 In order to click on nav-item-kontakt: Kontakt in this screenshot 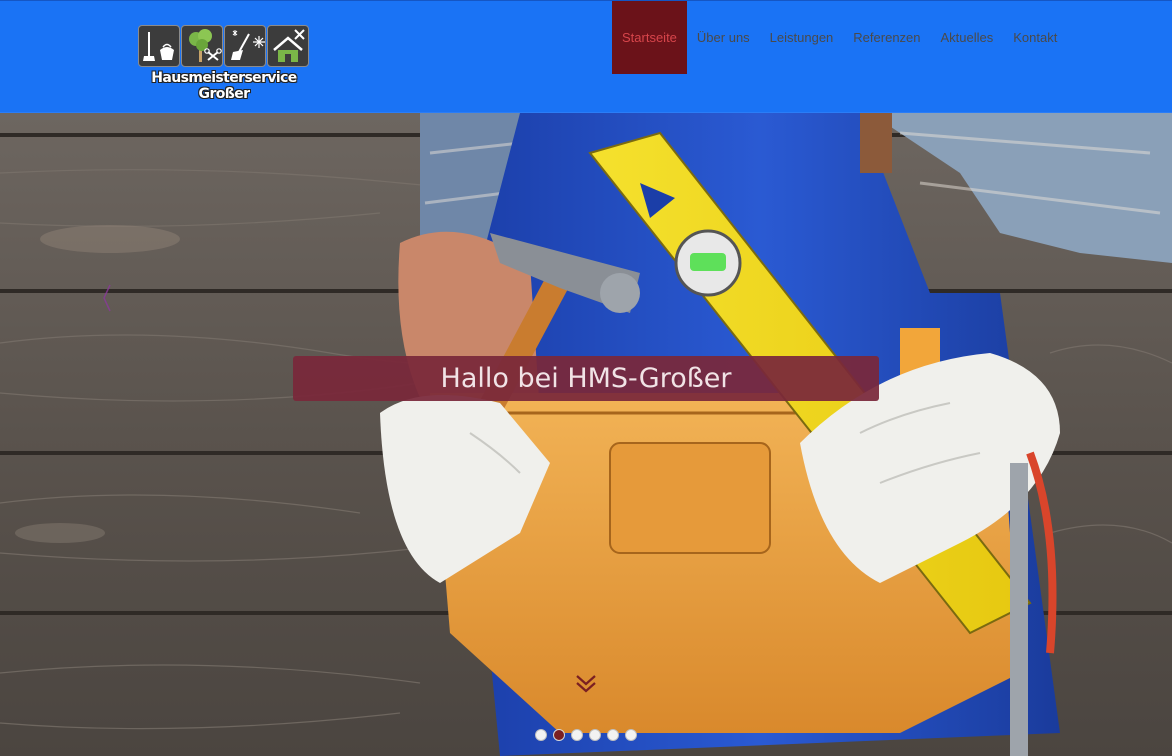, I will do `click(1035, 37)`.